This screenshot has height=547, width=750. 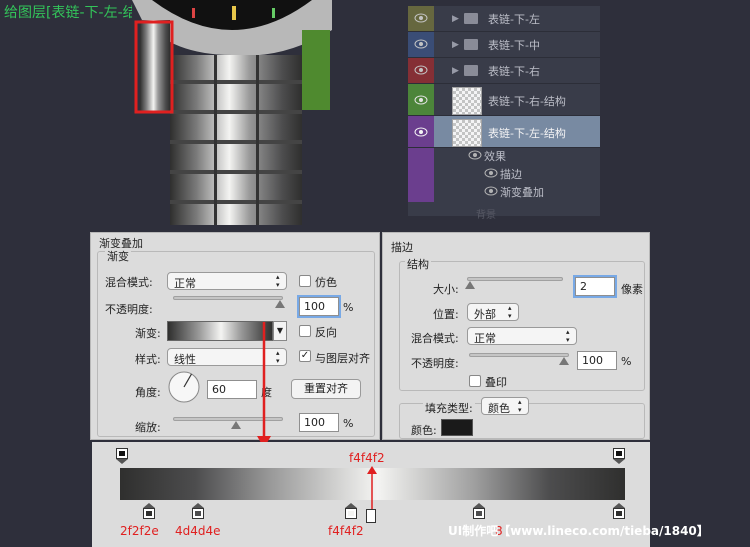 What do you see at coordinates (264, 385) in the screenshot?
I see `annotation-arrow` at bounding box center [264, 385].